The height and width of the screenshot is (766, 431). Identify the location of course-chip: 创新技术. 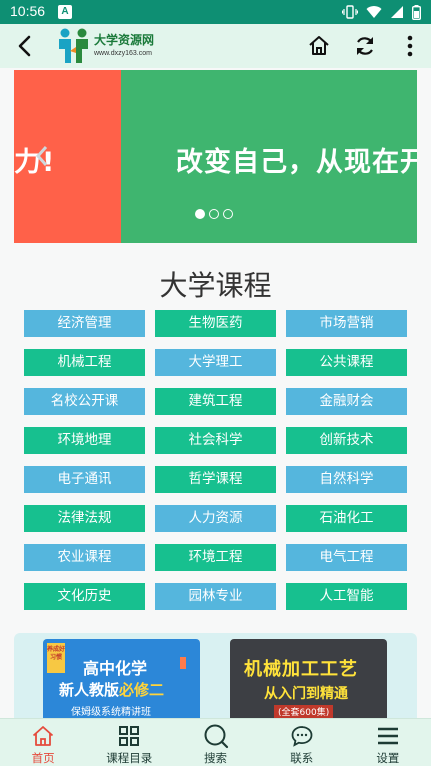
(346, 440).